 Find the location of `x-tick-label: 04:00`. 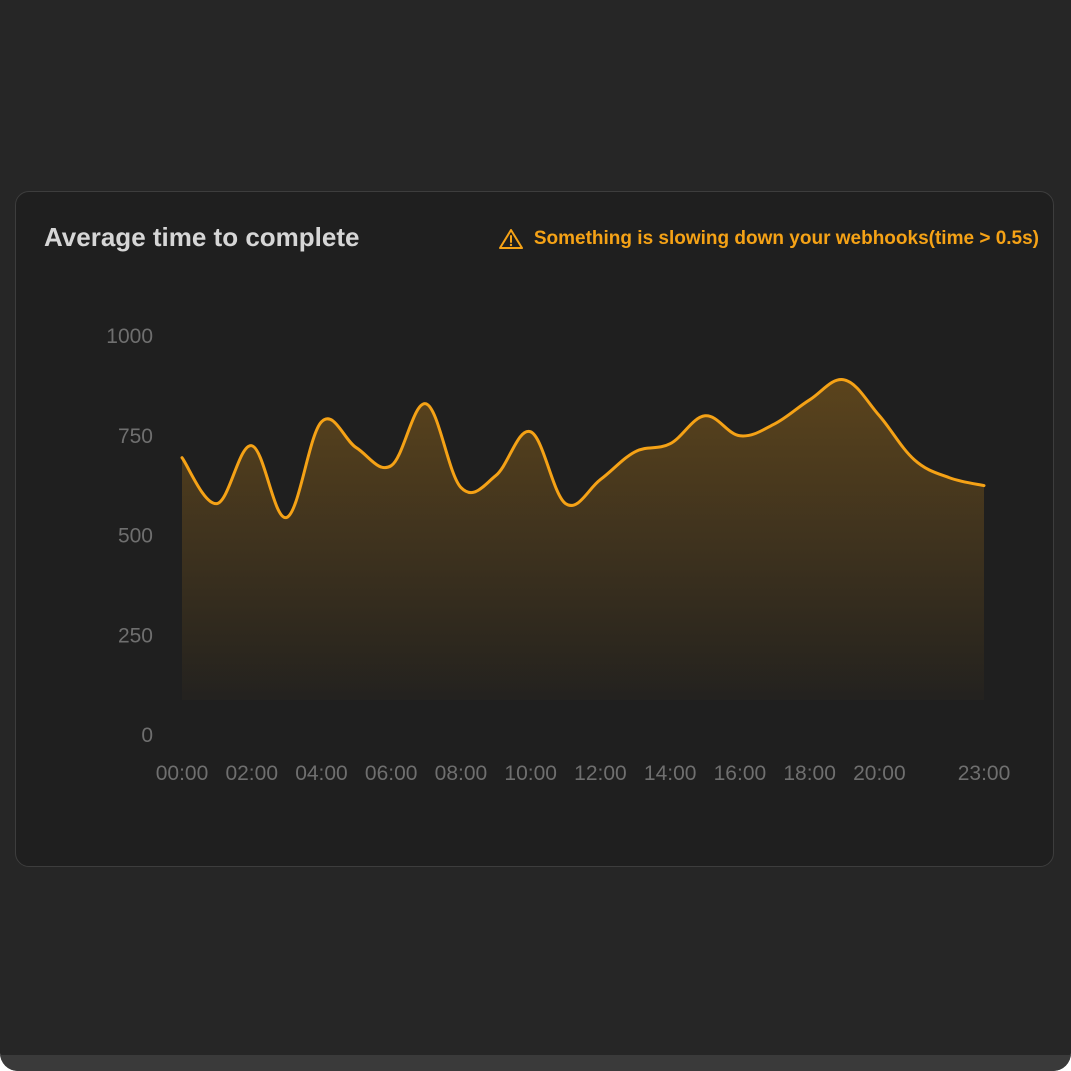

x-tick-label: 04:00 is located at coordinates (321, 773).